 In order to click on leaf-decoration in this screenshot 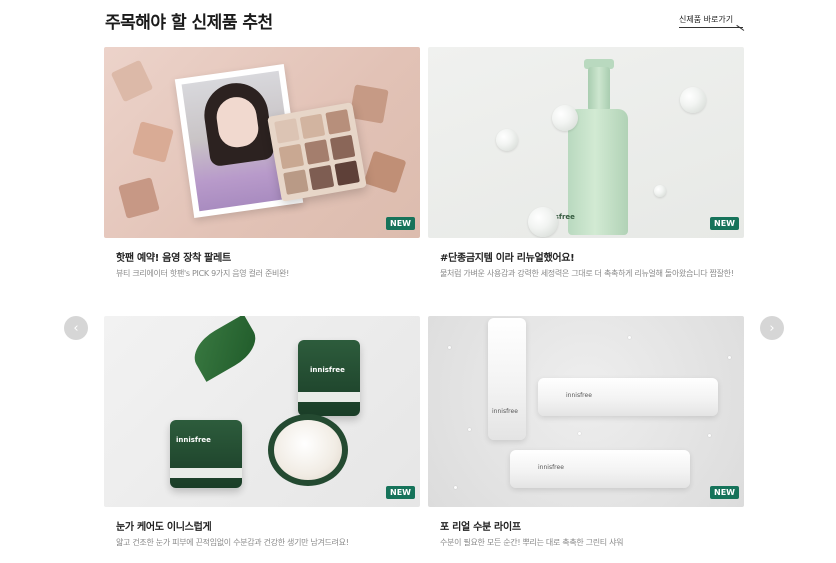, I will do `click(225, 349)`.